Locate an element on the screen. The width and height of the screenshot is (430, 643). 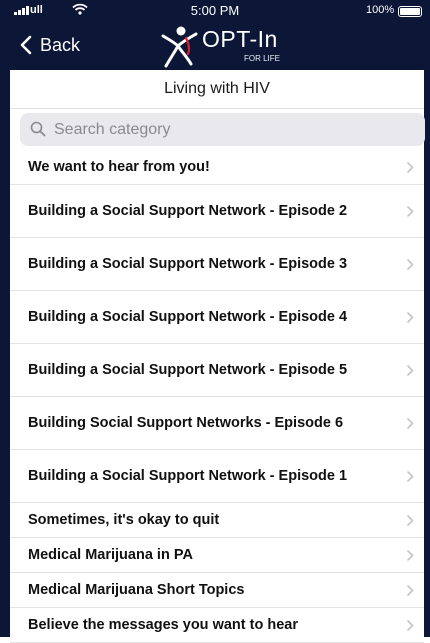
frame-right is located at coordinates (427, 318).